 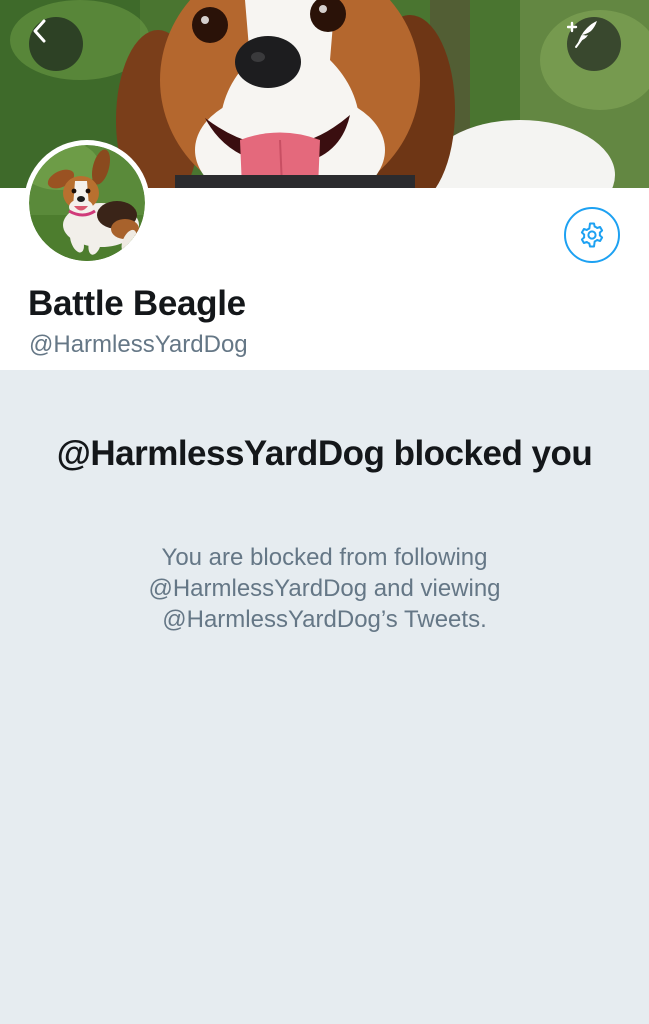 I want to click on back-button, so click(x=56, y=44).